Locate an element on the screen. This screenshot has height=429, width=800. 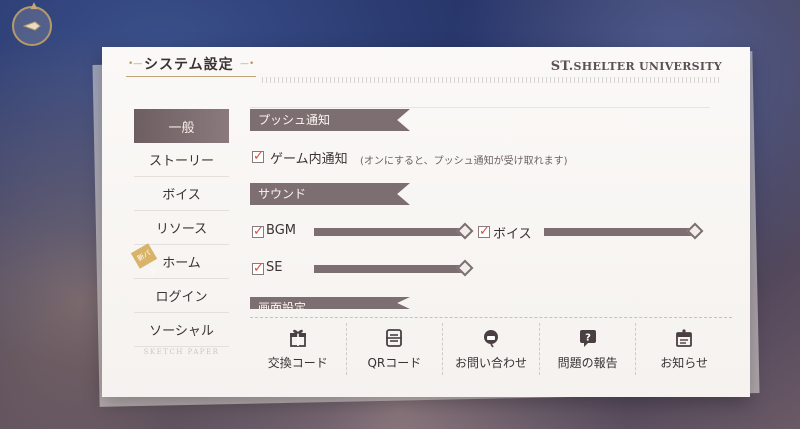
report-issue-button: ? 問題の報告 is located at coordinates (587, 349).